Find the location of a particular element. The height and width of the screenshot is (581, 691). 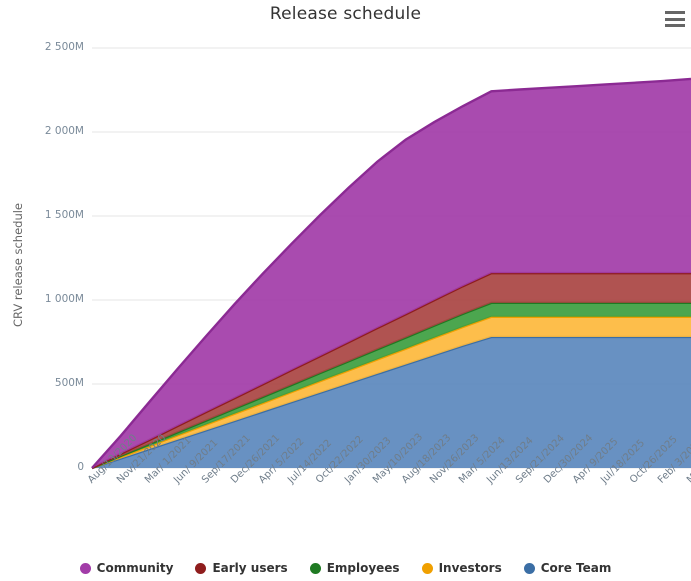

legend-label: Core Team is located at coordinates (576, 568).